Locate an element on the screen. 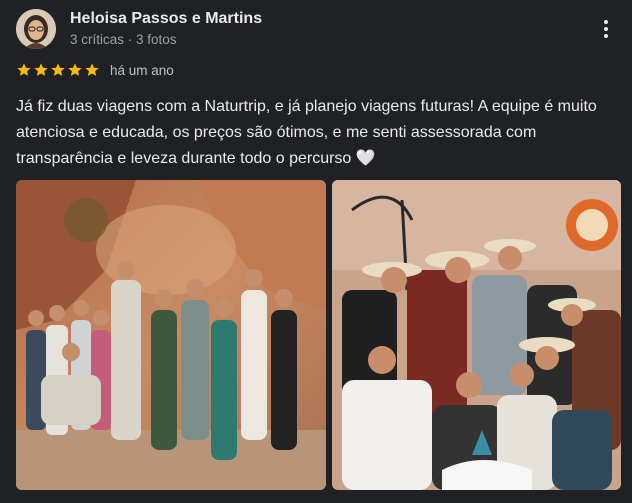 The width and height of the screenshot is (632, 503). reviewer-stats: 3 críticas · 3 fotos is located at coordinates (123, 39).